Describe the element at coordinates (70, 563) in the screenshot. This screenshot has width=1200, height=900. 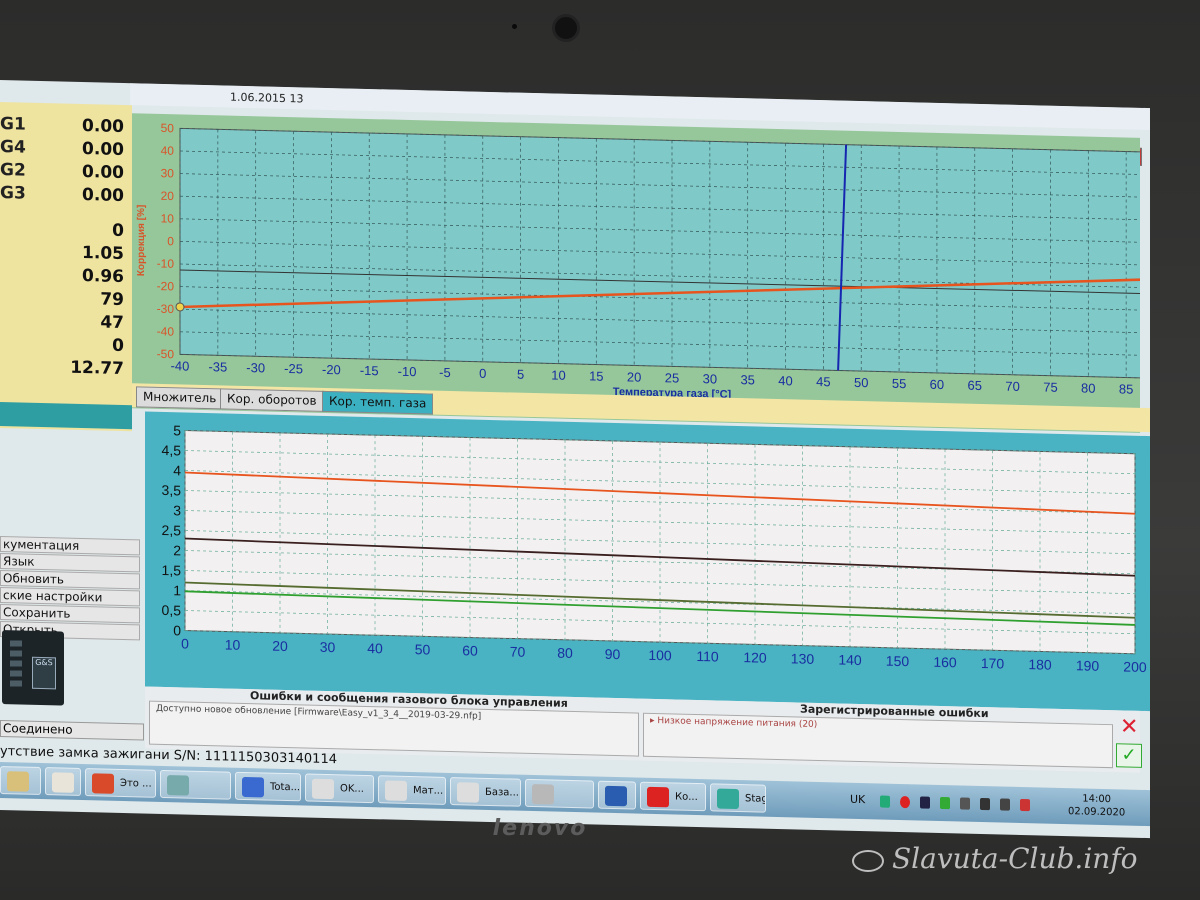
I see `menu-item-language: Язык` at that location.